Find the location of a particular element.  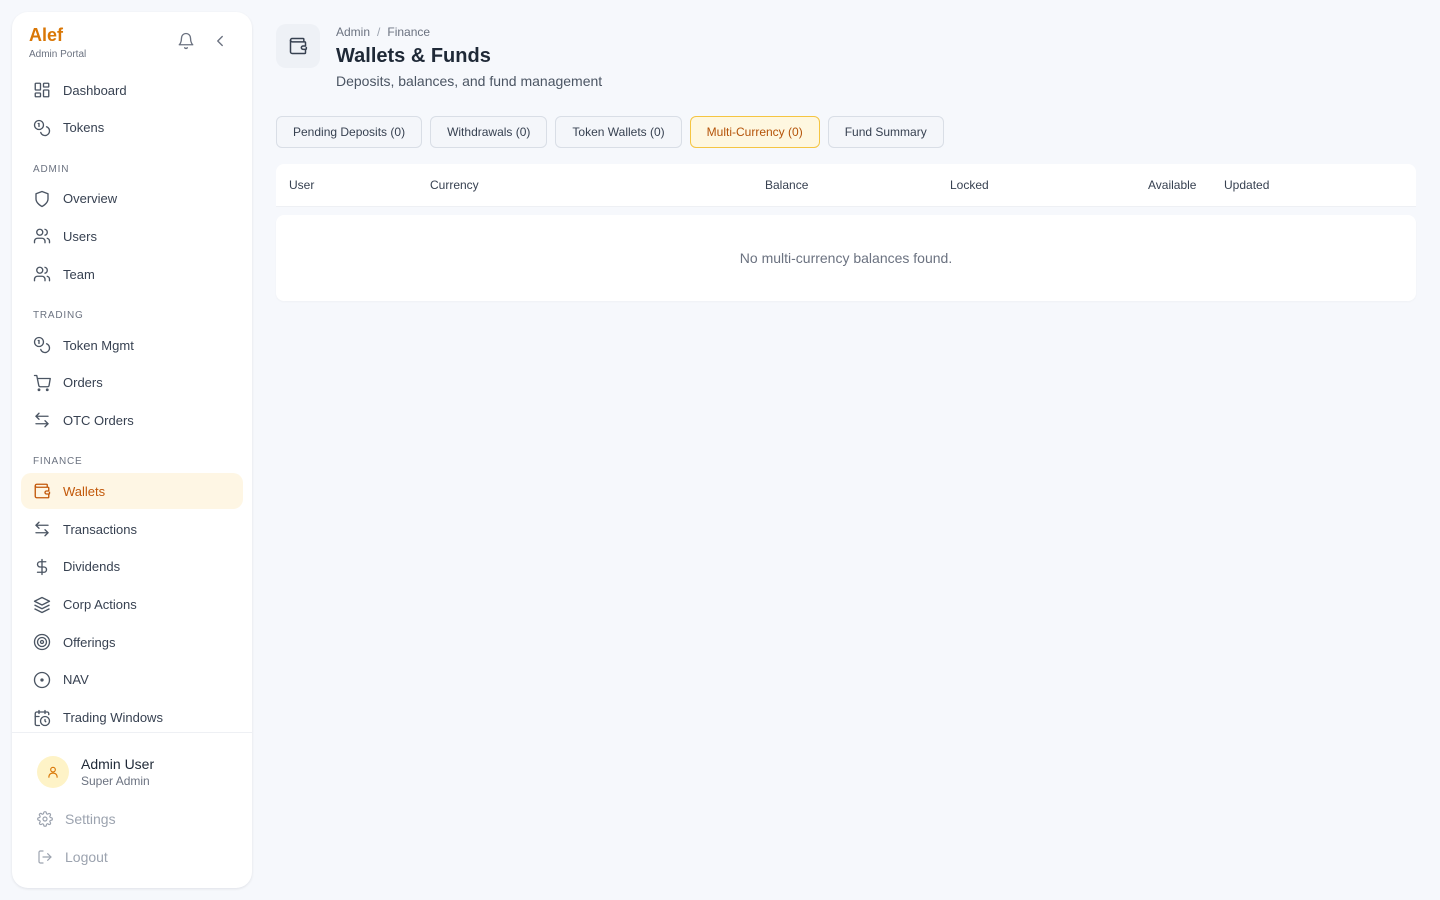

sidebar-item-label: Orders is located at coordinates (83, 383).